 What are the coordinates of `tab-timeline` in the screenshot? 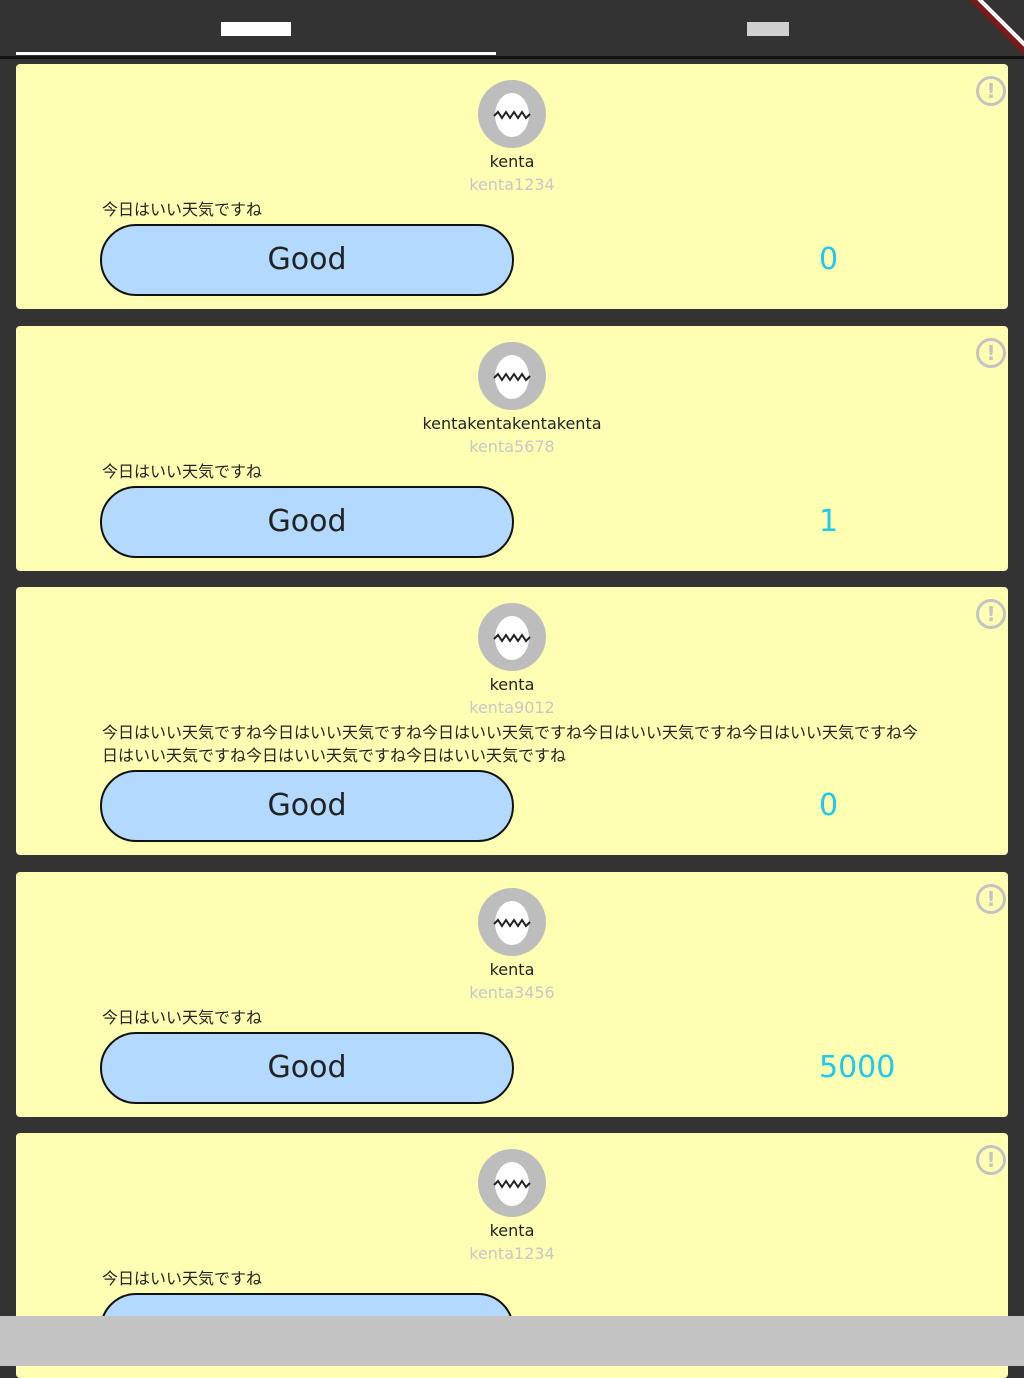 It's located at (256, 28).